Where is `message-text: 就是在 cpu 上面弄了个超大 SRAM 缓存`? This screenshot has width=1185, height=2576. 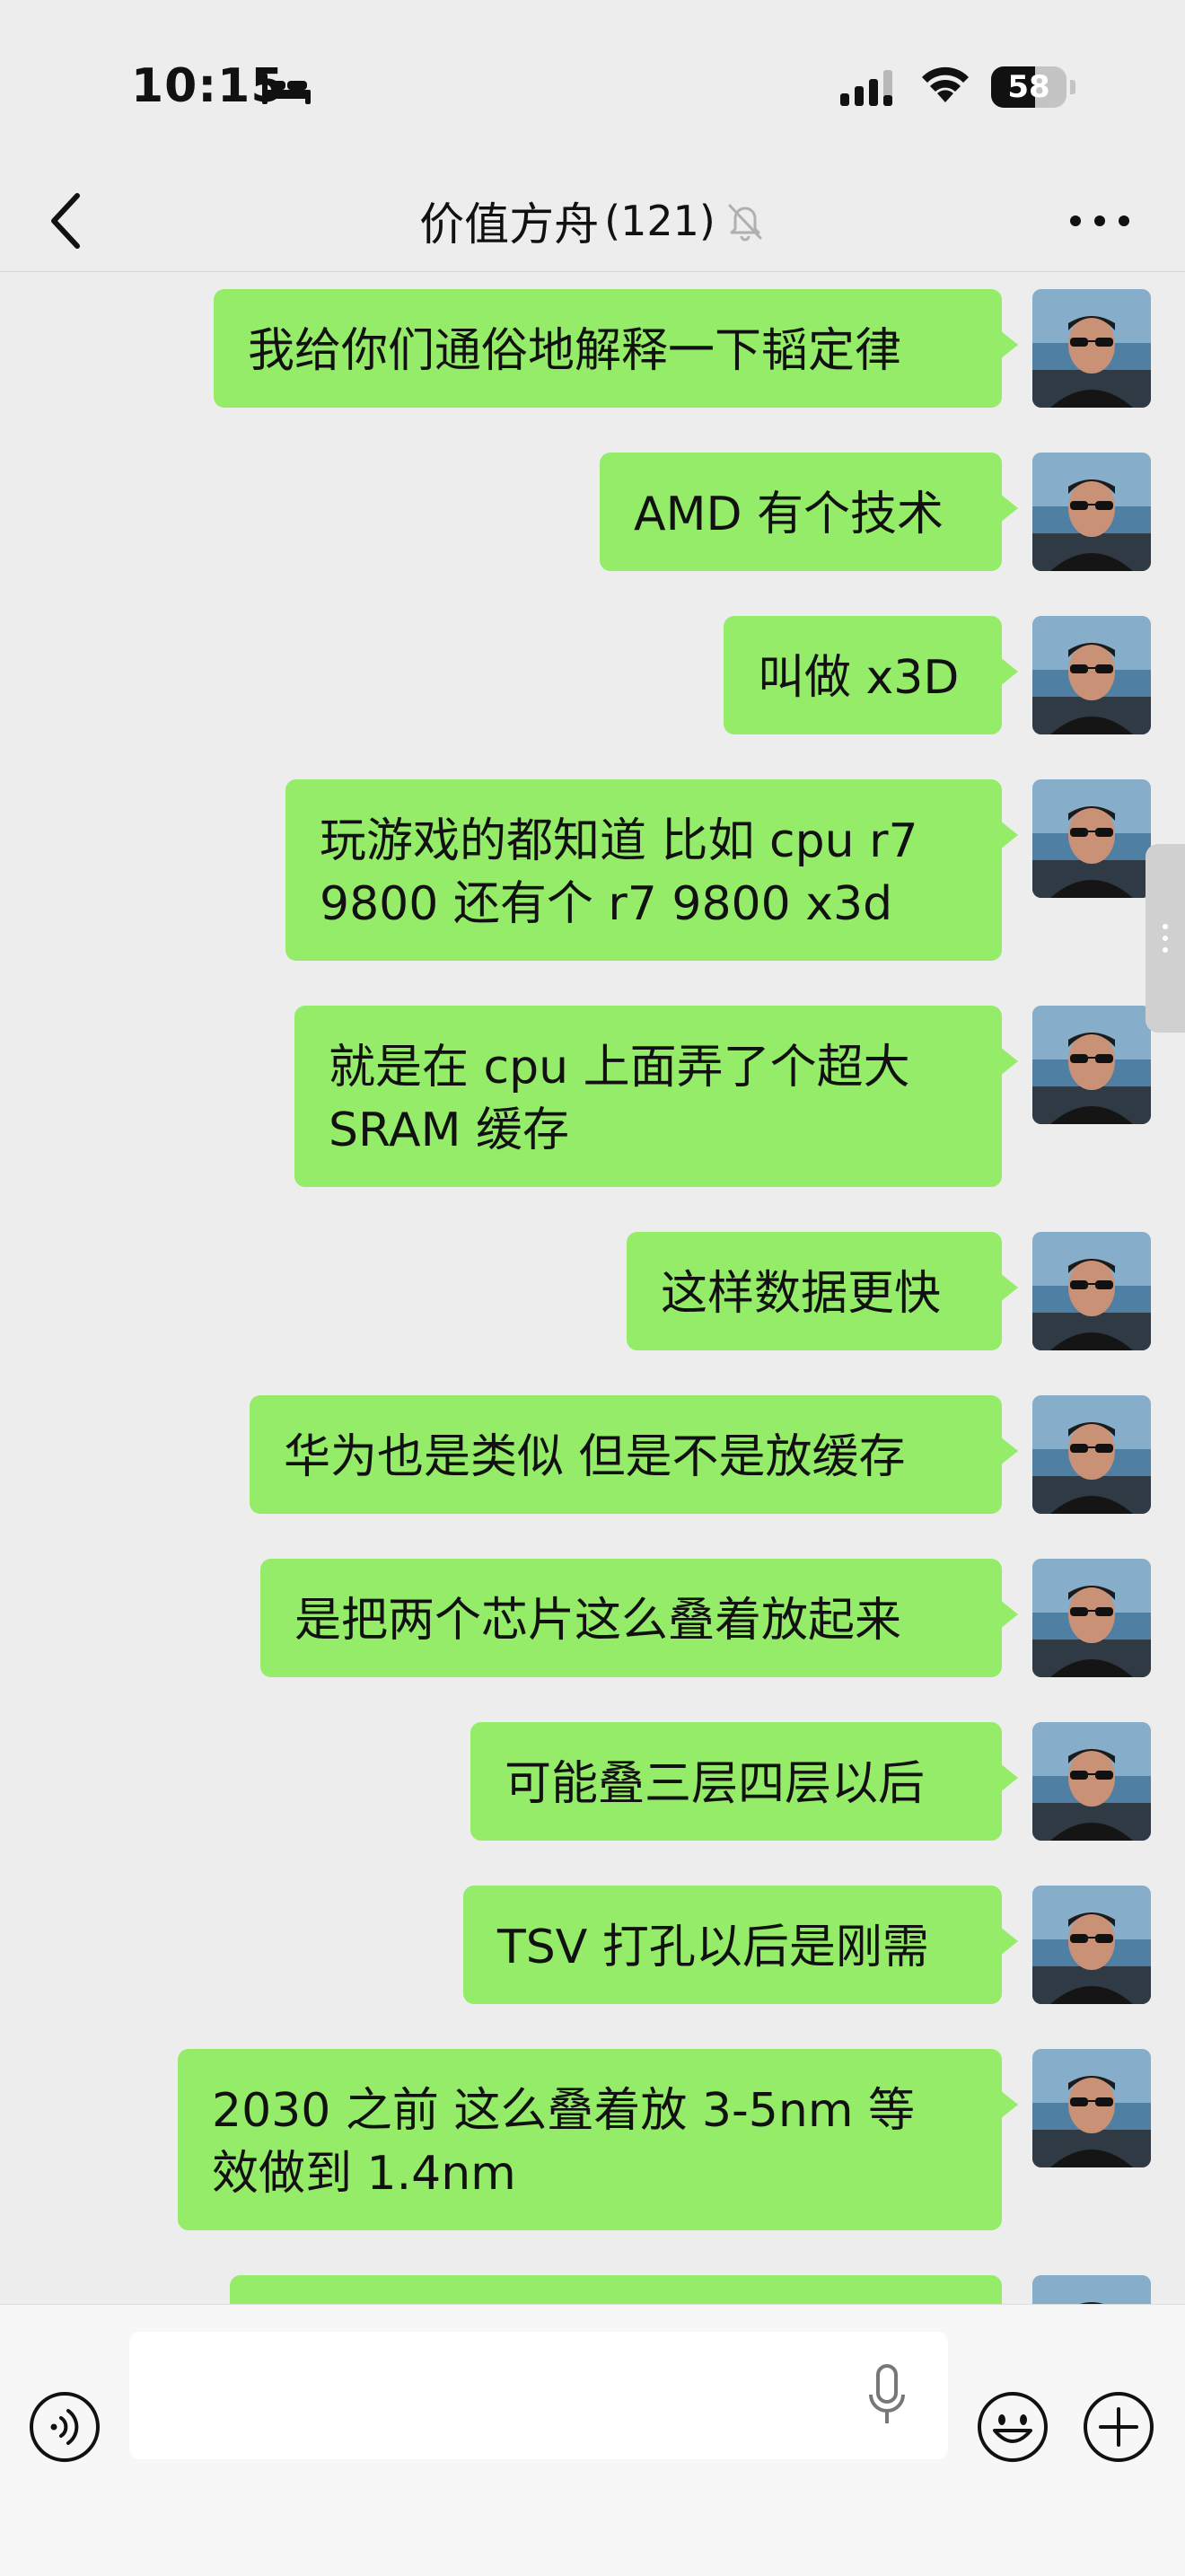
message-text: 就是在 cpu 上面弄了个超大 SRAM 缓存 is located at coordinates (619, 1099).